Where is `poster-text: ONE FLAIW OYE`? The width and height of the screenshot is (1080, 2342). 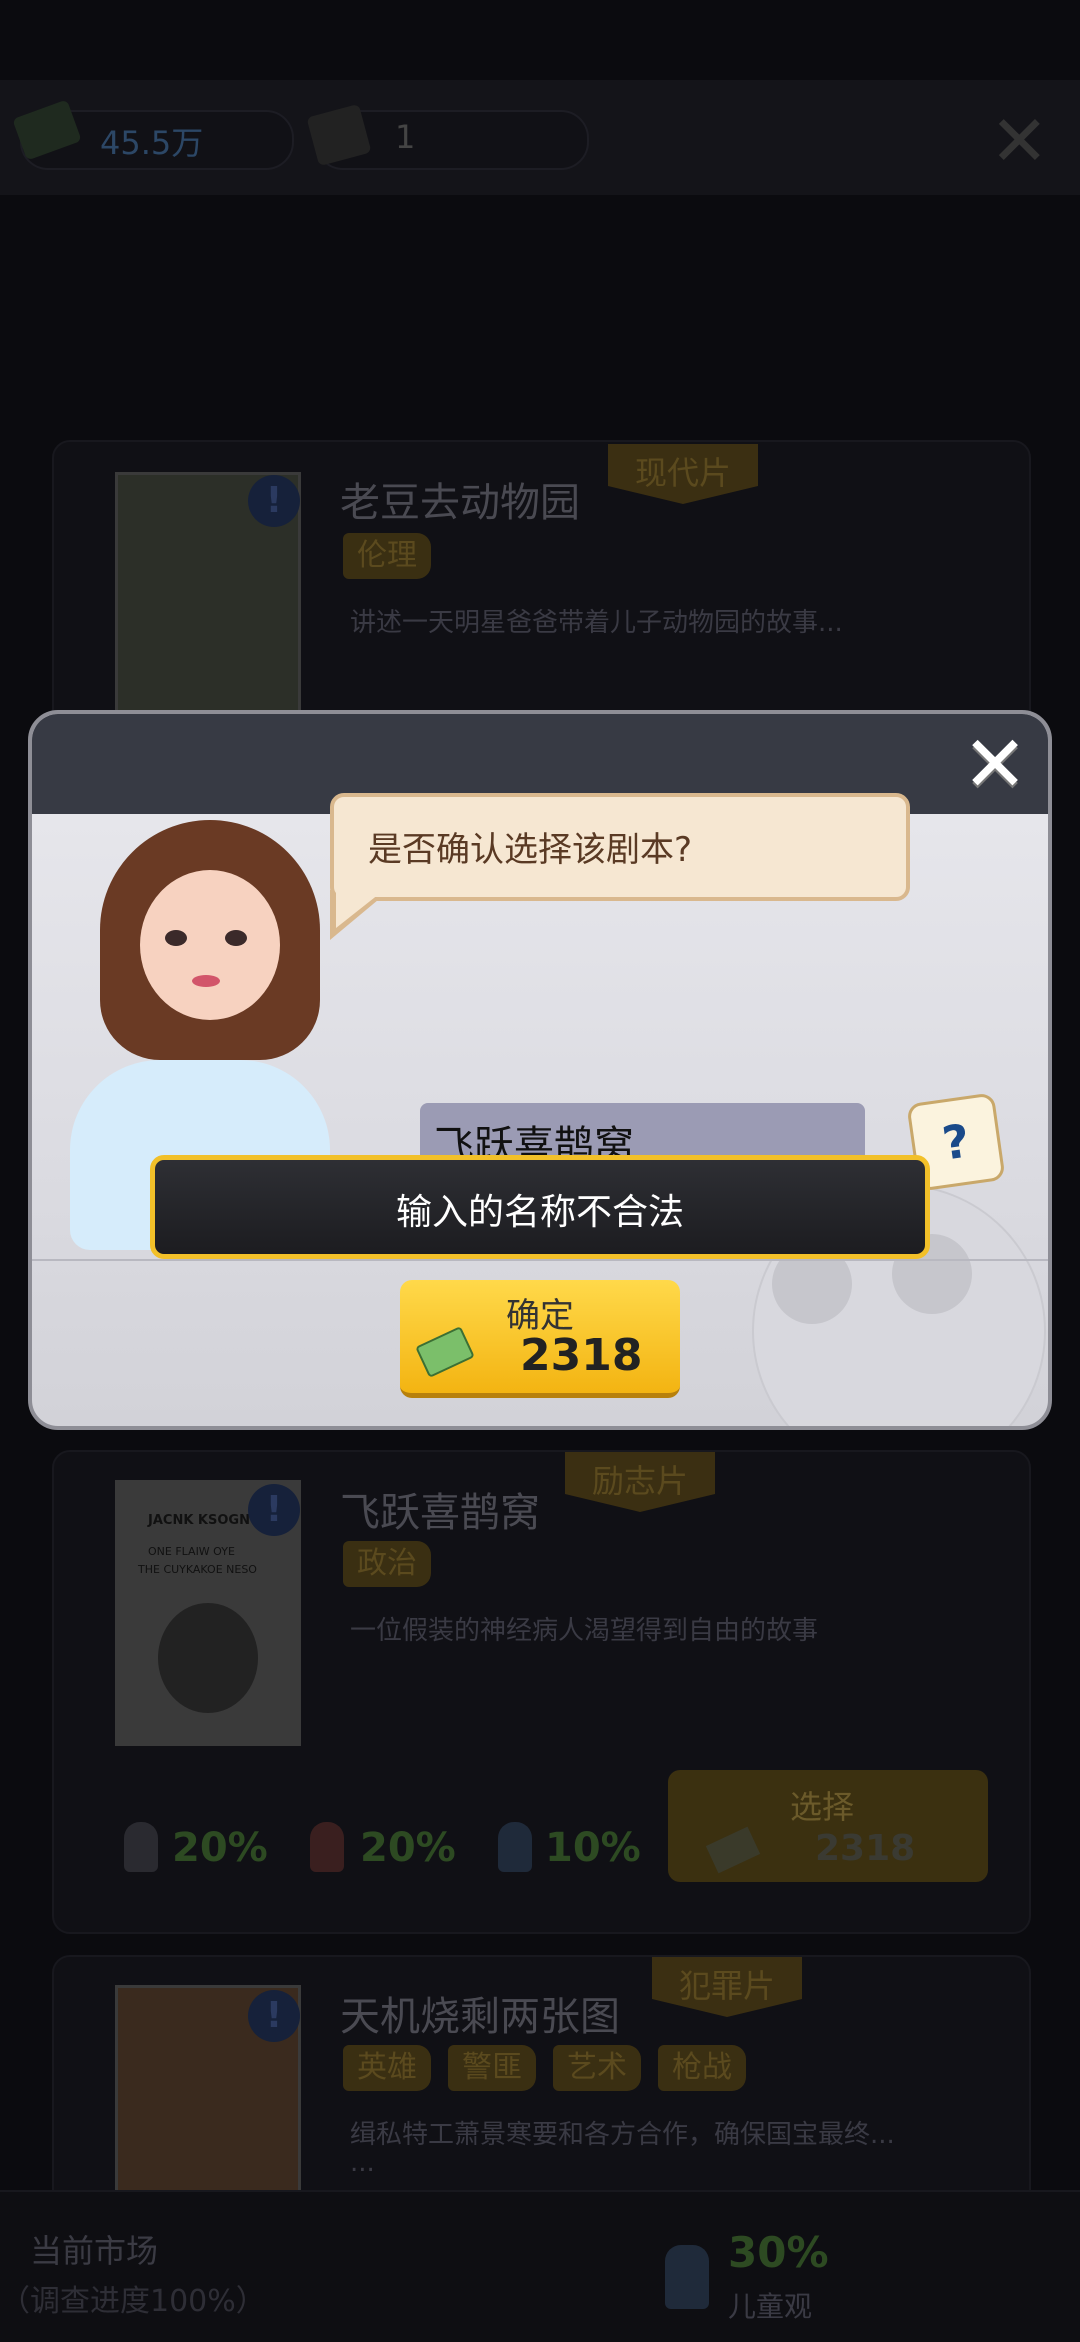 poster-text: ONE FLAIW OYE is located at coordinates (191, 1551).